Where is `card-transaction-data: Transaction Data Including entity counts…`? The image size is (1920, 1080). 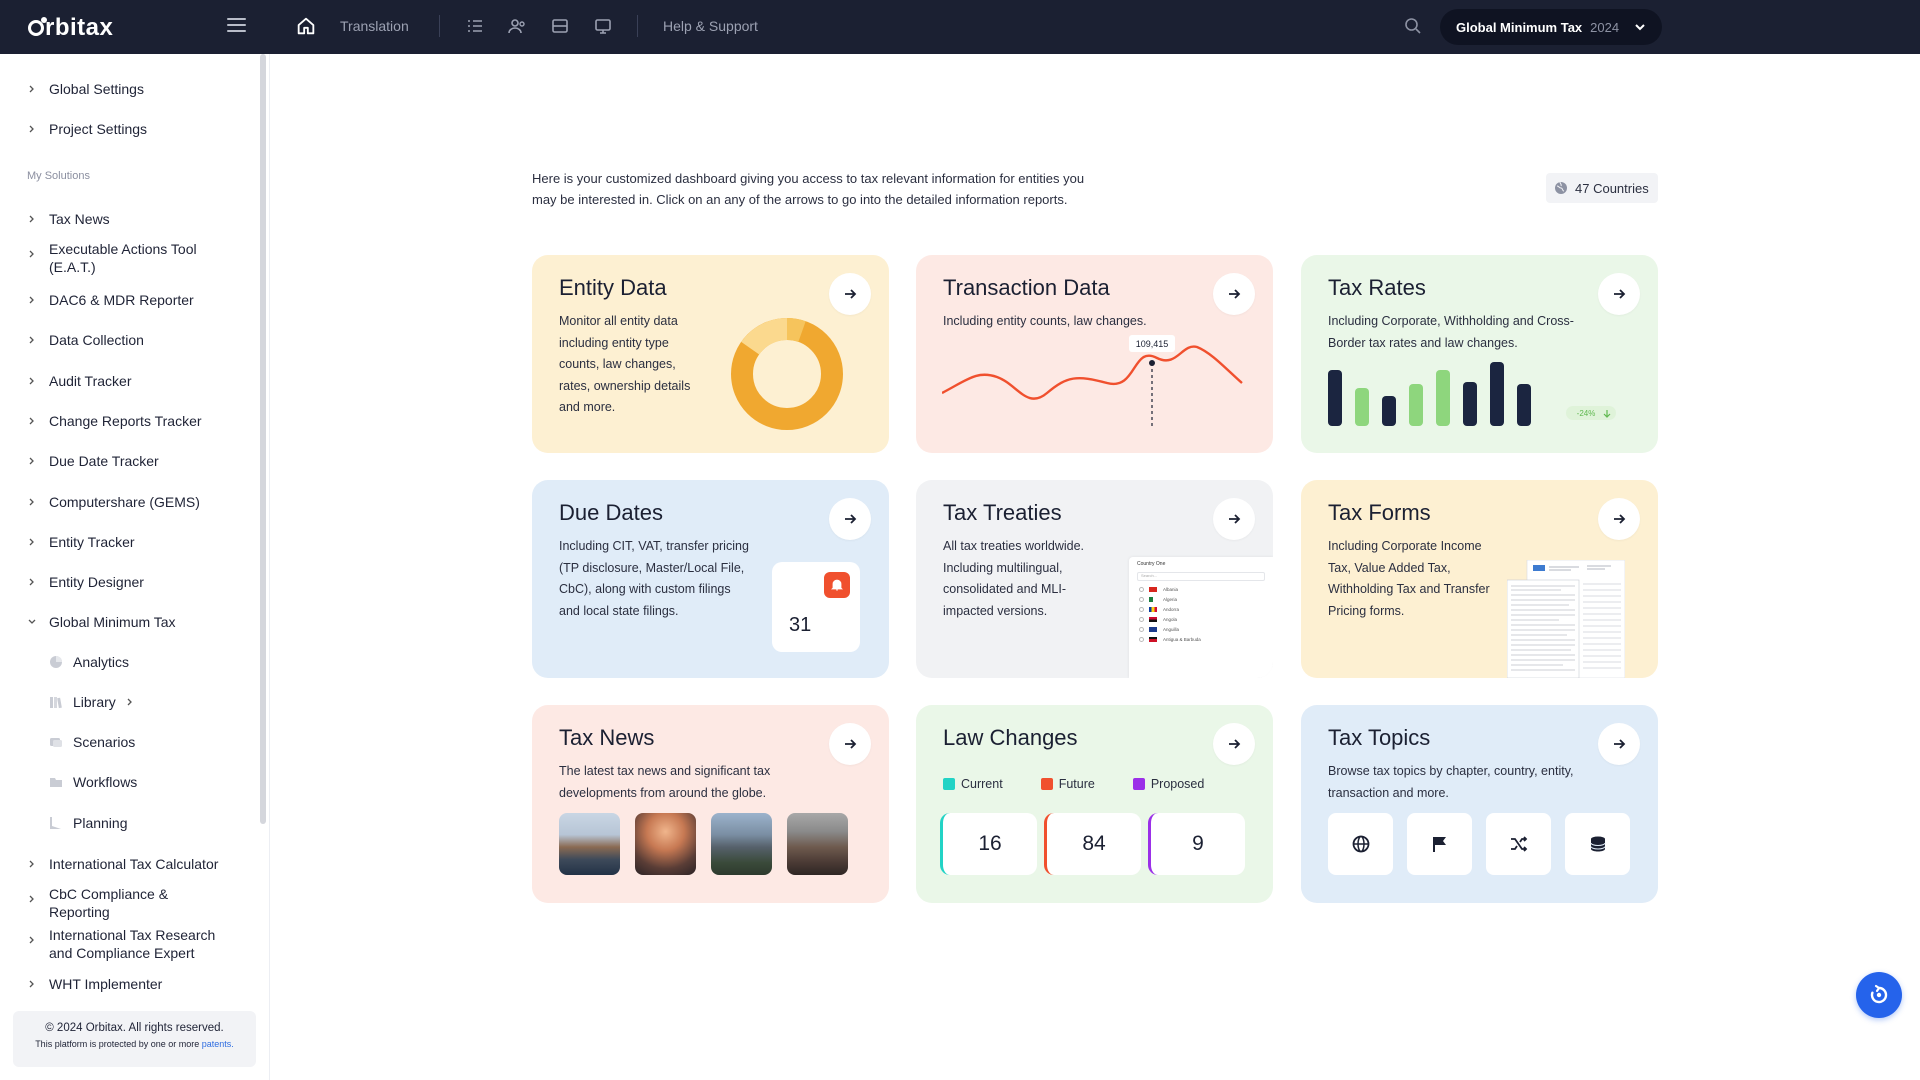
card-transaction-data: Transaction Data Including entity counts… is located at coordinates (1094, 354).